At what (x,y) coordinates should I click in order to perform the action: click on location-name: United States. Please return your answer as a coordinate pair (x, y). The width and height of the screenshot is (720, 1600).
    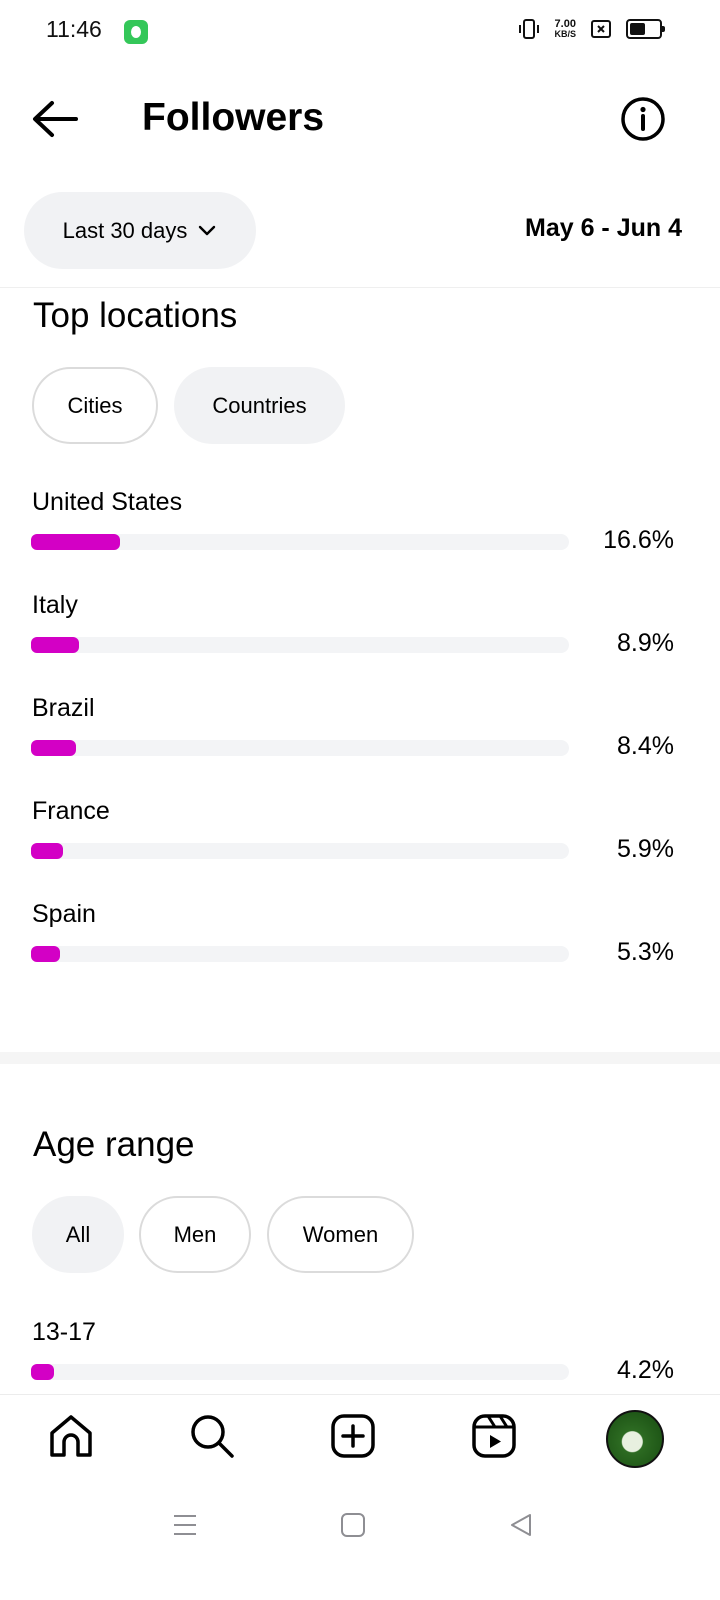
    Looking at the image, I should click on (107, 502).